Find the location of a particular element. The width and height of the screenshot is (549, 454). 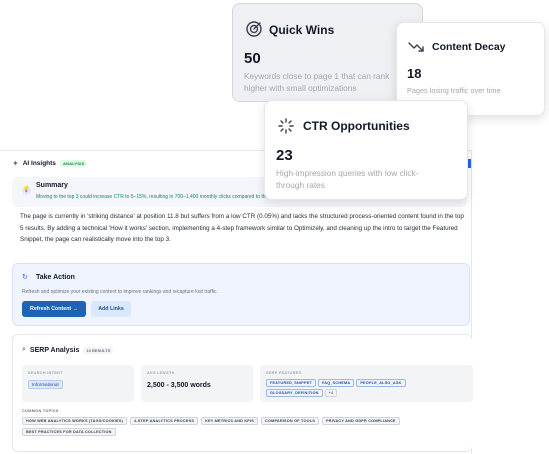

more-features-badge: +4 is located at coordinates (331, 393).